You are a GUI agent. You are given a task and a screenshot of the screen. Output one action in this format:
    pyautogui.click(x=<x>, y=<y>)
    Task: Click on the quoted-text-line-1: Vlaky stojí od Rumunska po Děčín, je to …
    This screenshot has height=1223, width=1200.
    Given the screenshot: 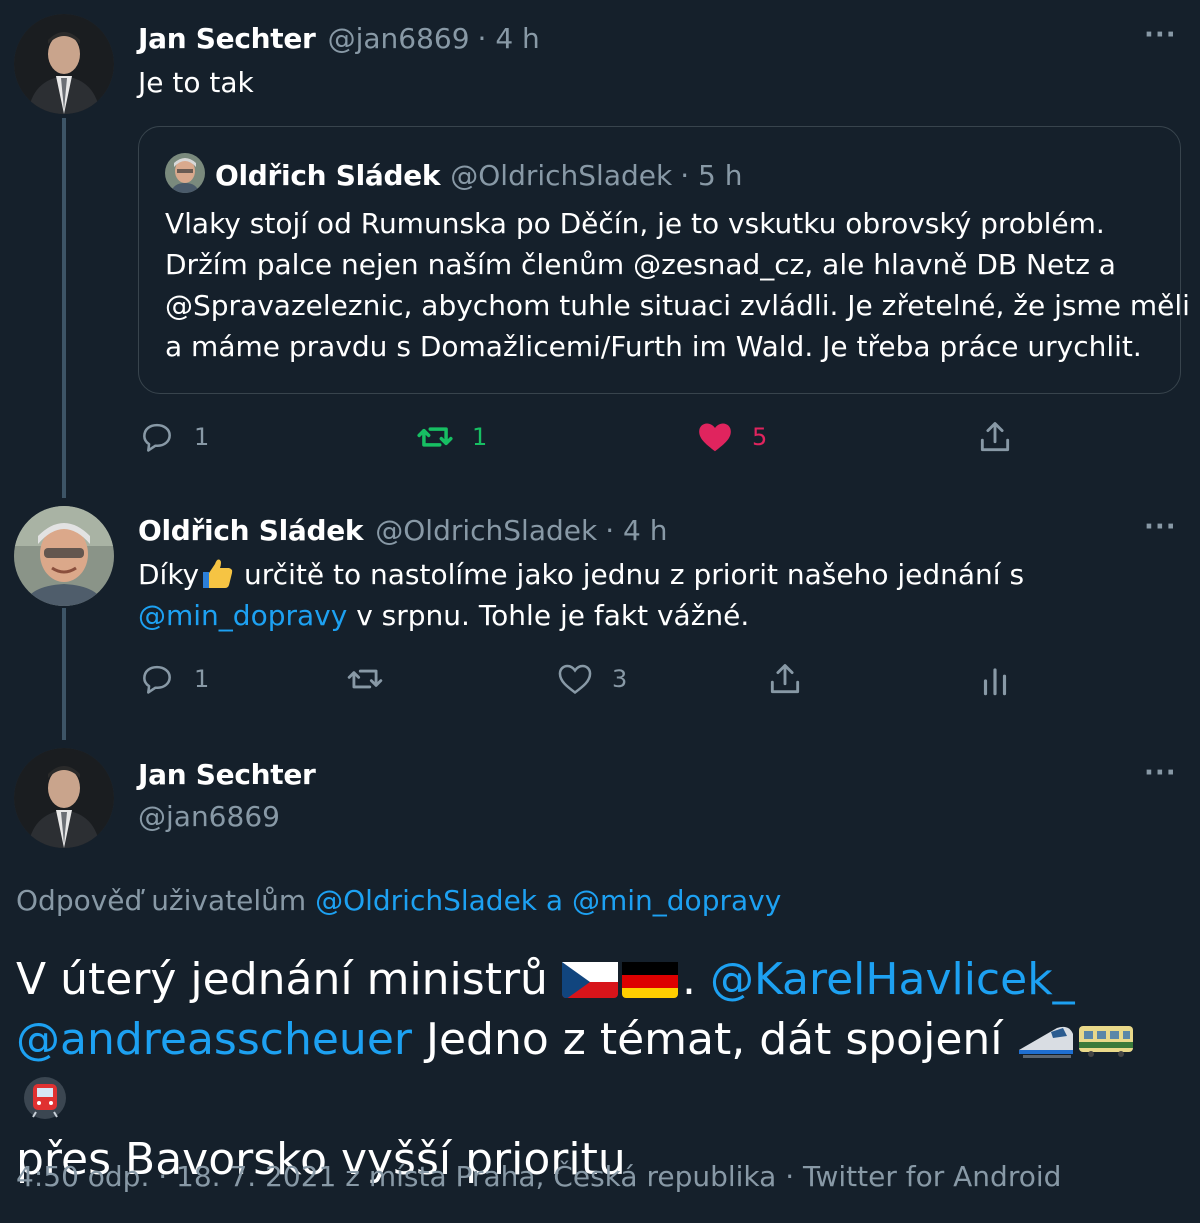 What is the action you would take?
    pyautogui.click(x=635, y=223)
    